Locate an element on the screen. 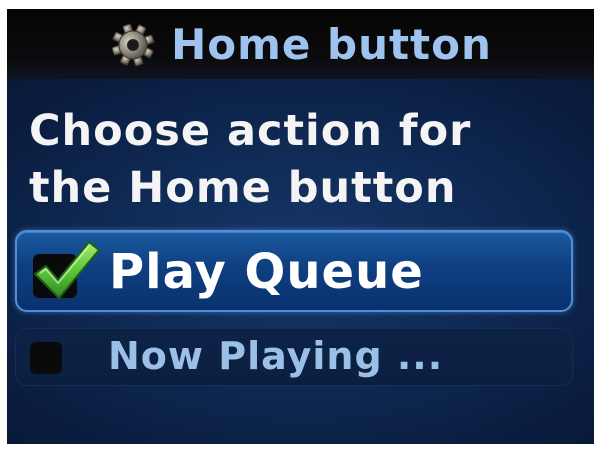  checkmark-icon is located at coordinates (67, 270).